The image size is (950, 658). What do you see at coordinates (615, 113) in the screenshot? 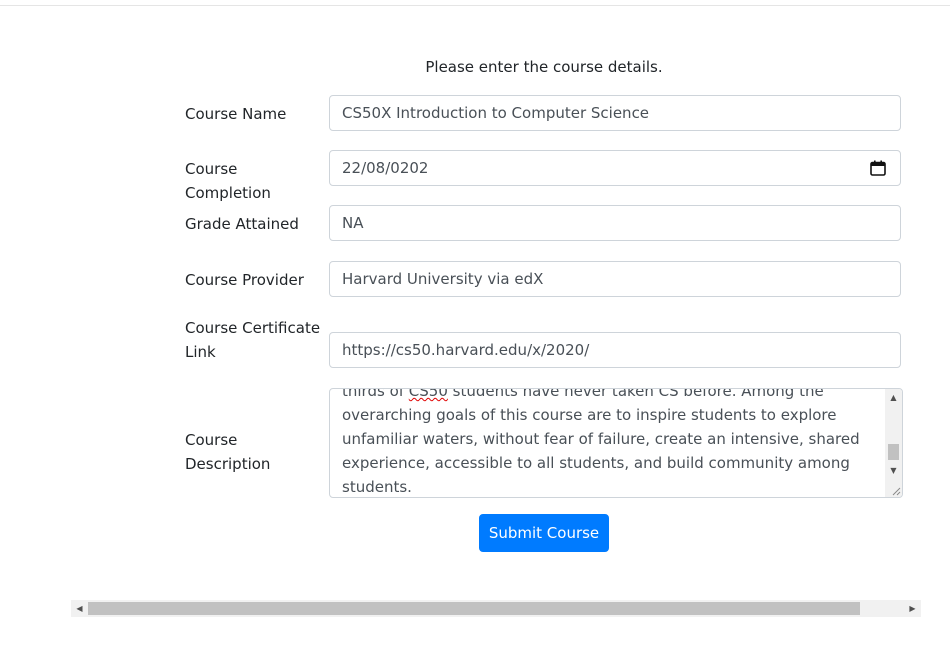
I see `course-name-input: CS50X Introduction to Computer Science` at bounding box center [615, 113].